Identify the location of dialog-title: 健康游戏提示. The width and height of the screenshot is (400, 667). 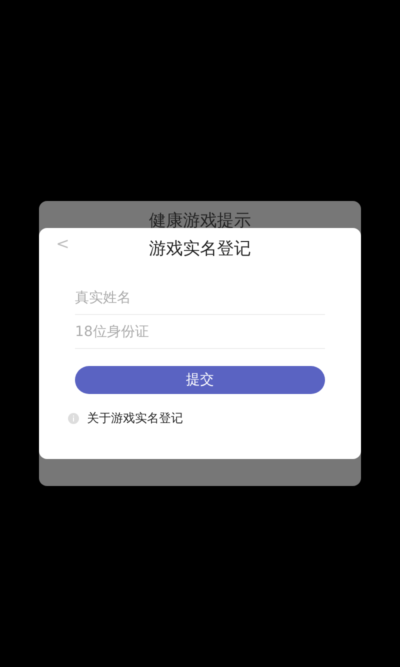
(200, 221).